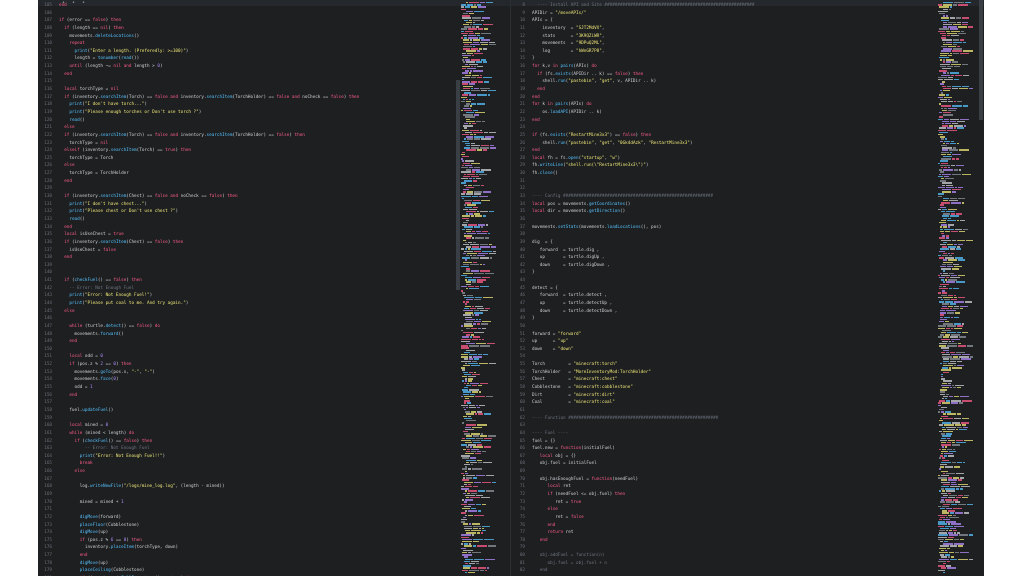 This screenshot has width=1024, height=576. What do you see at coordinates (248, 6) in the screenshot?
I see `code-line: 105 end` at bounding box center [248, 6].